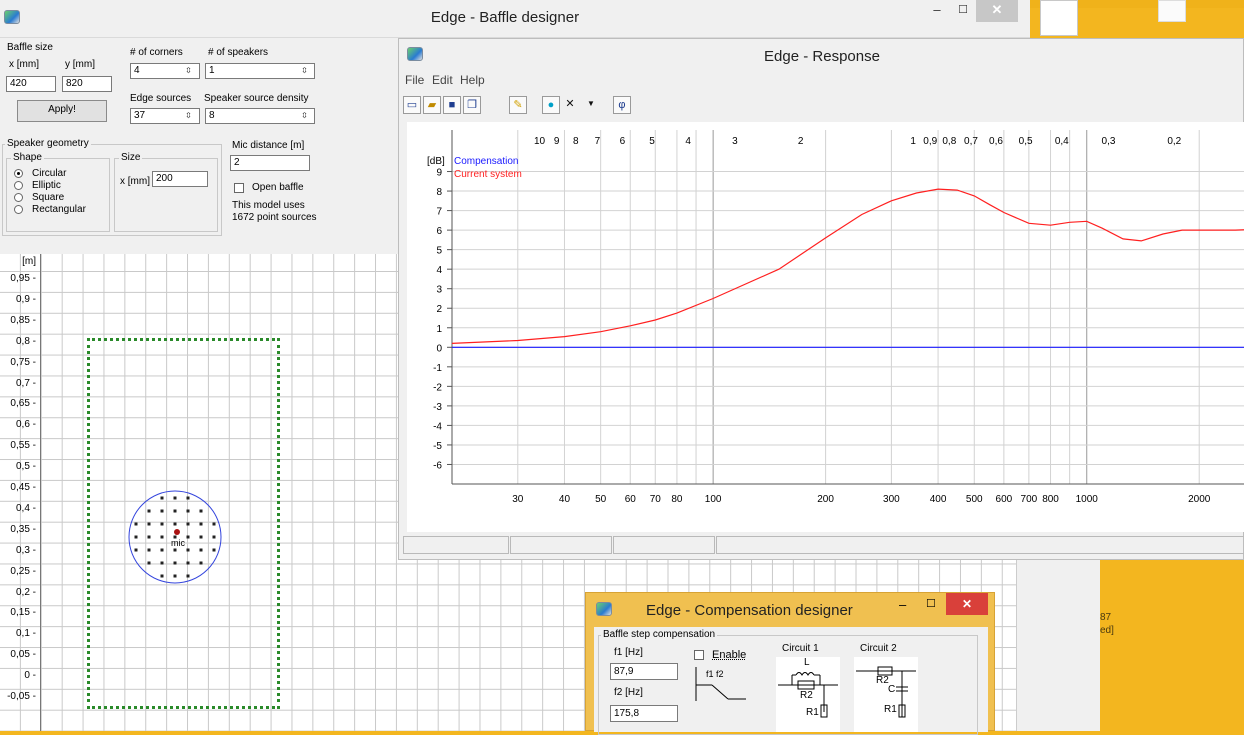 This screenshot has height=735, width=1244. I want to click on baffle-y-tick: 0,2 -, so click(25, 592).